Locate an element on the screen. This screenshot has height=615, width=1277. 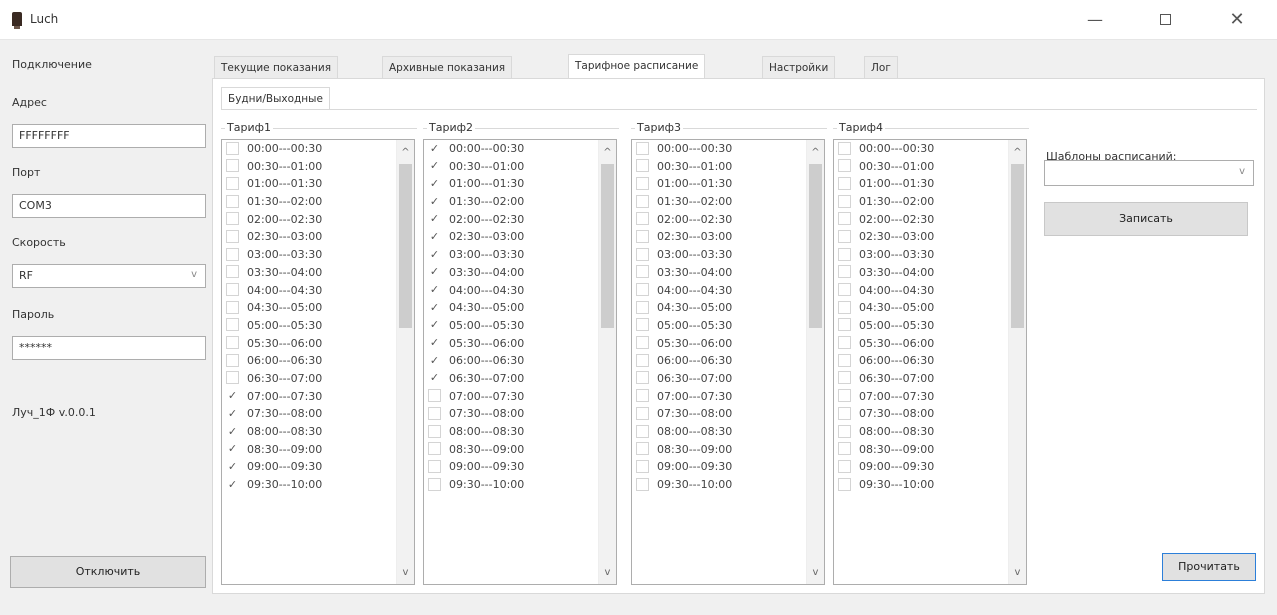
write-button: Записать is located at coordinates (1146, 219).